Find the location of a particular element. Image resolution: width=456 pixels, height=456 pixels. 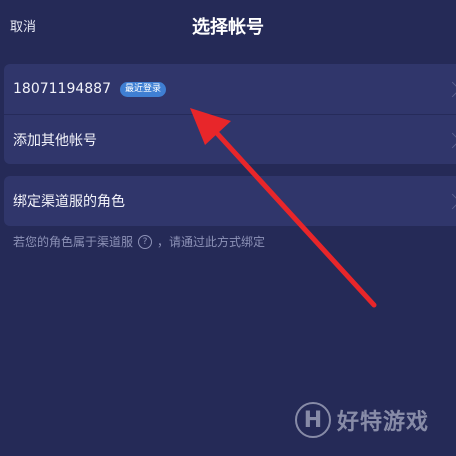

watermark: H 好特游戏 is located at coordinates (362, 420).